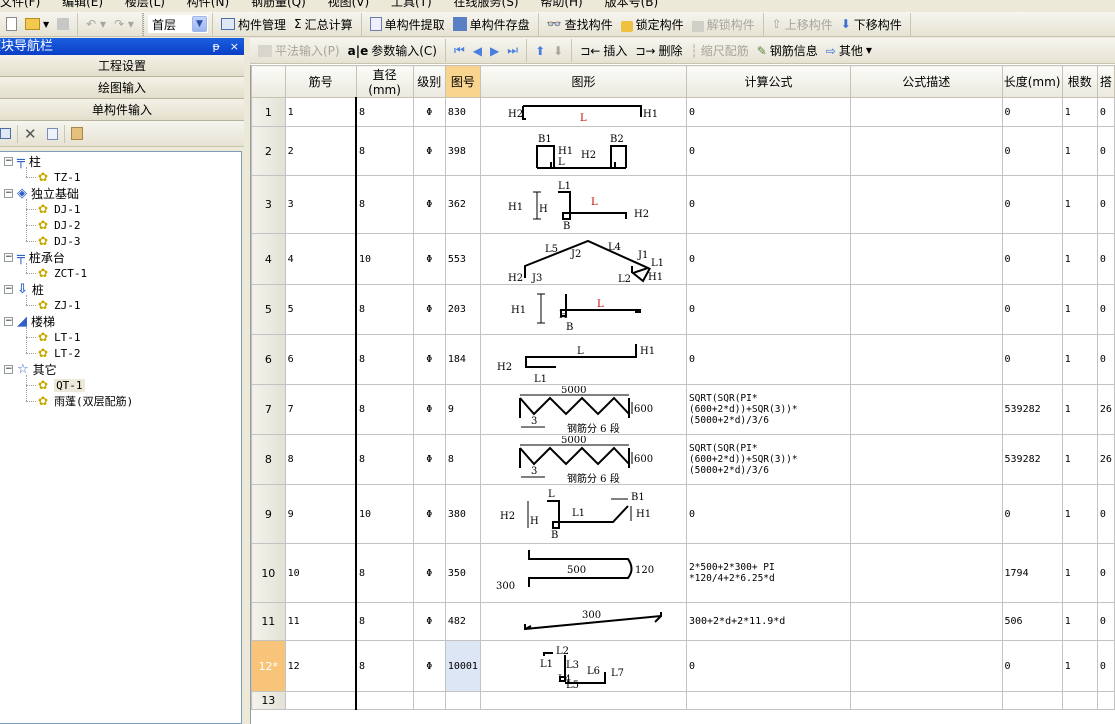  Describe the element at coordinates (719, 51) in the screenshot. I see `scale-rebar-button: ┆ 缩尺配筋` at that location.